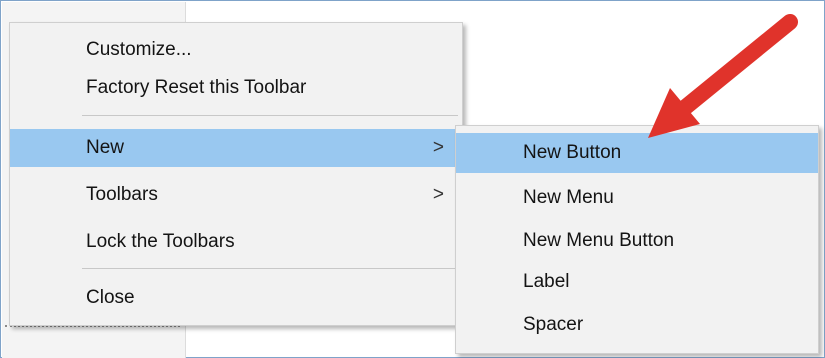 The width and height of the screenshot is (825, 358). What do you see at coordinates (736, 66) in the screenshot?
I see `arrow-shaft` at bounding box center [736, 66].